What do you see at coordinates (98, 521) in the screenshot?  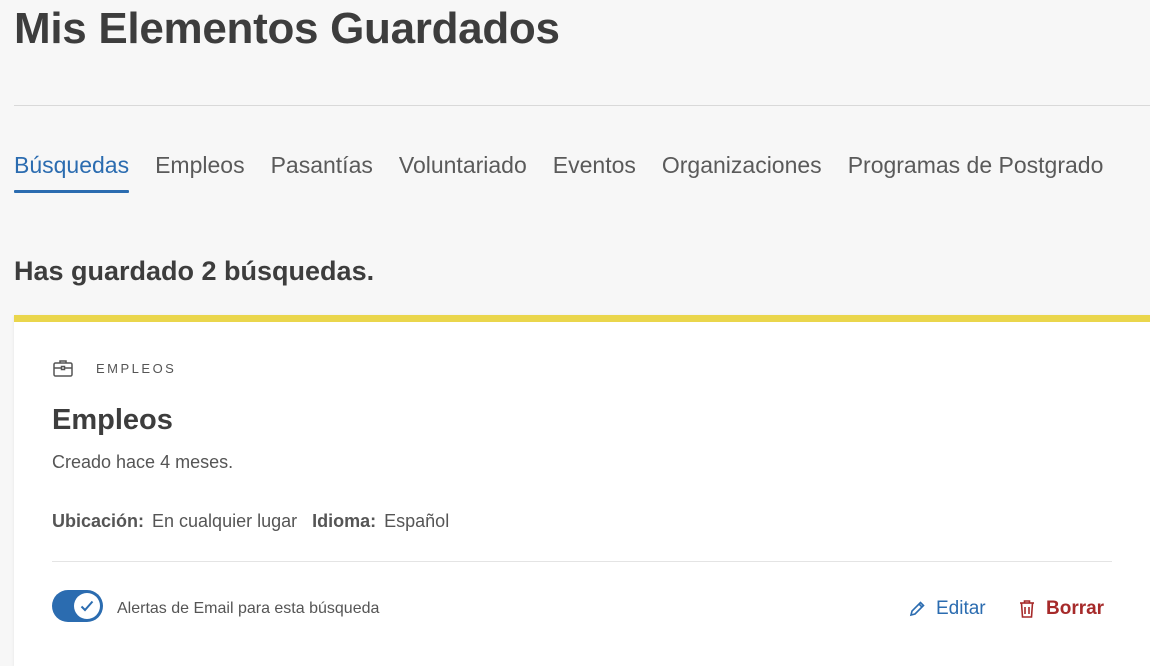 I see `filter-location-label: Ubicación:` at bounding box center [98, 521].